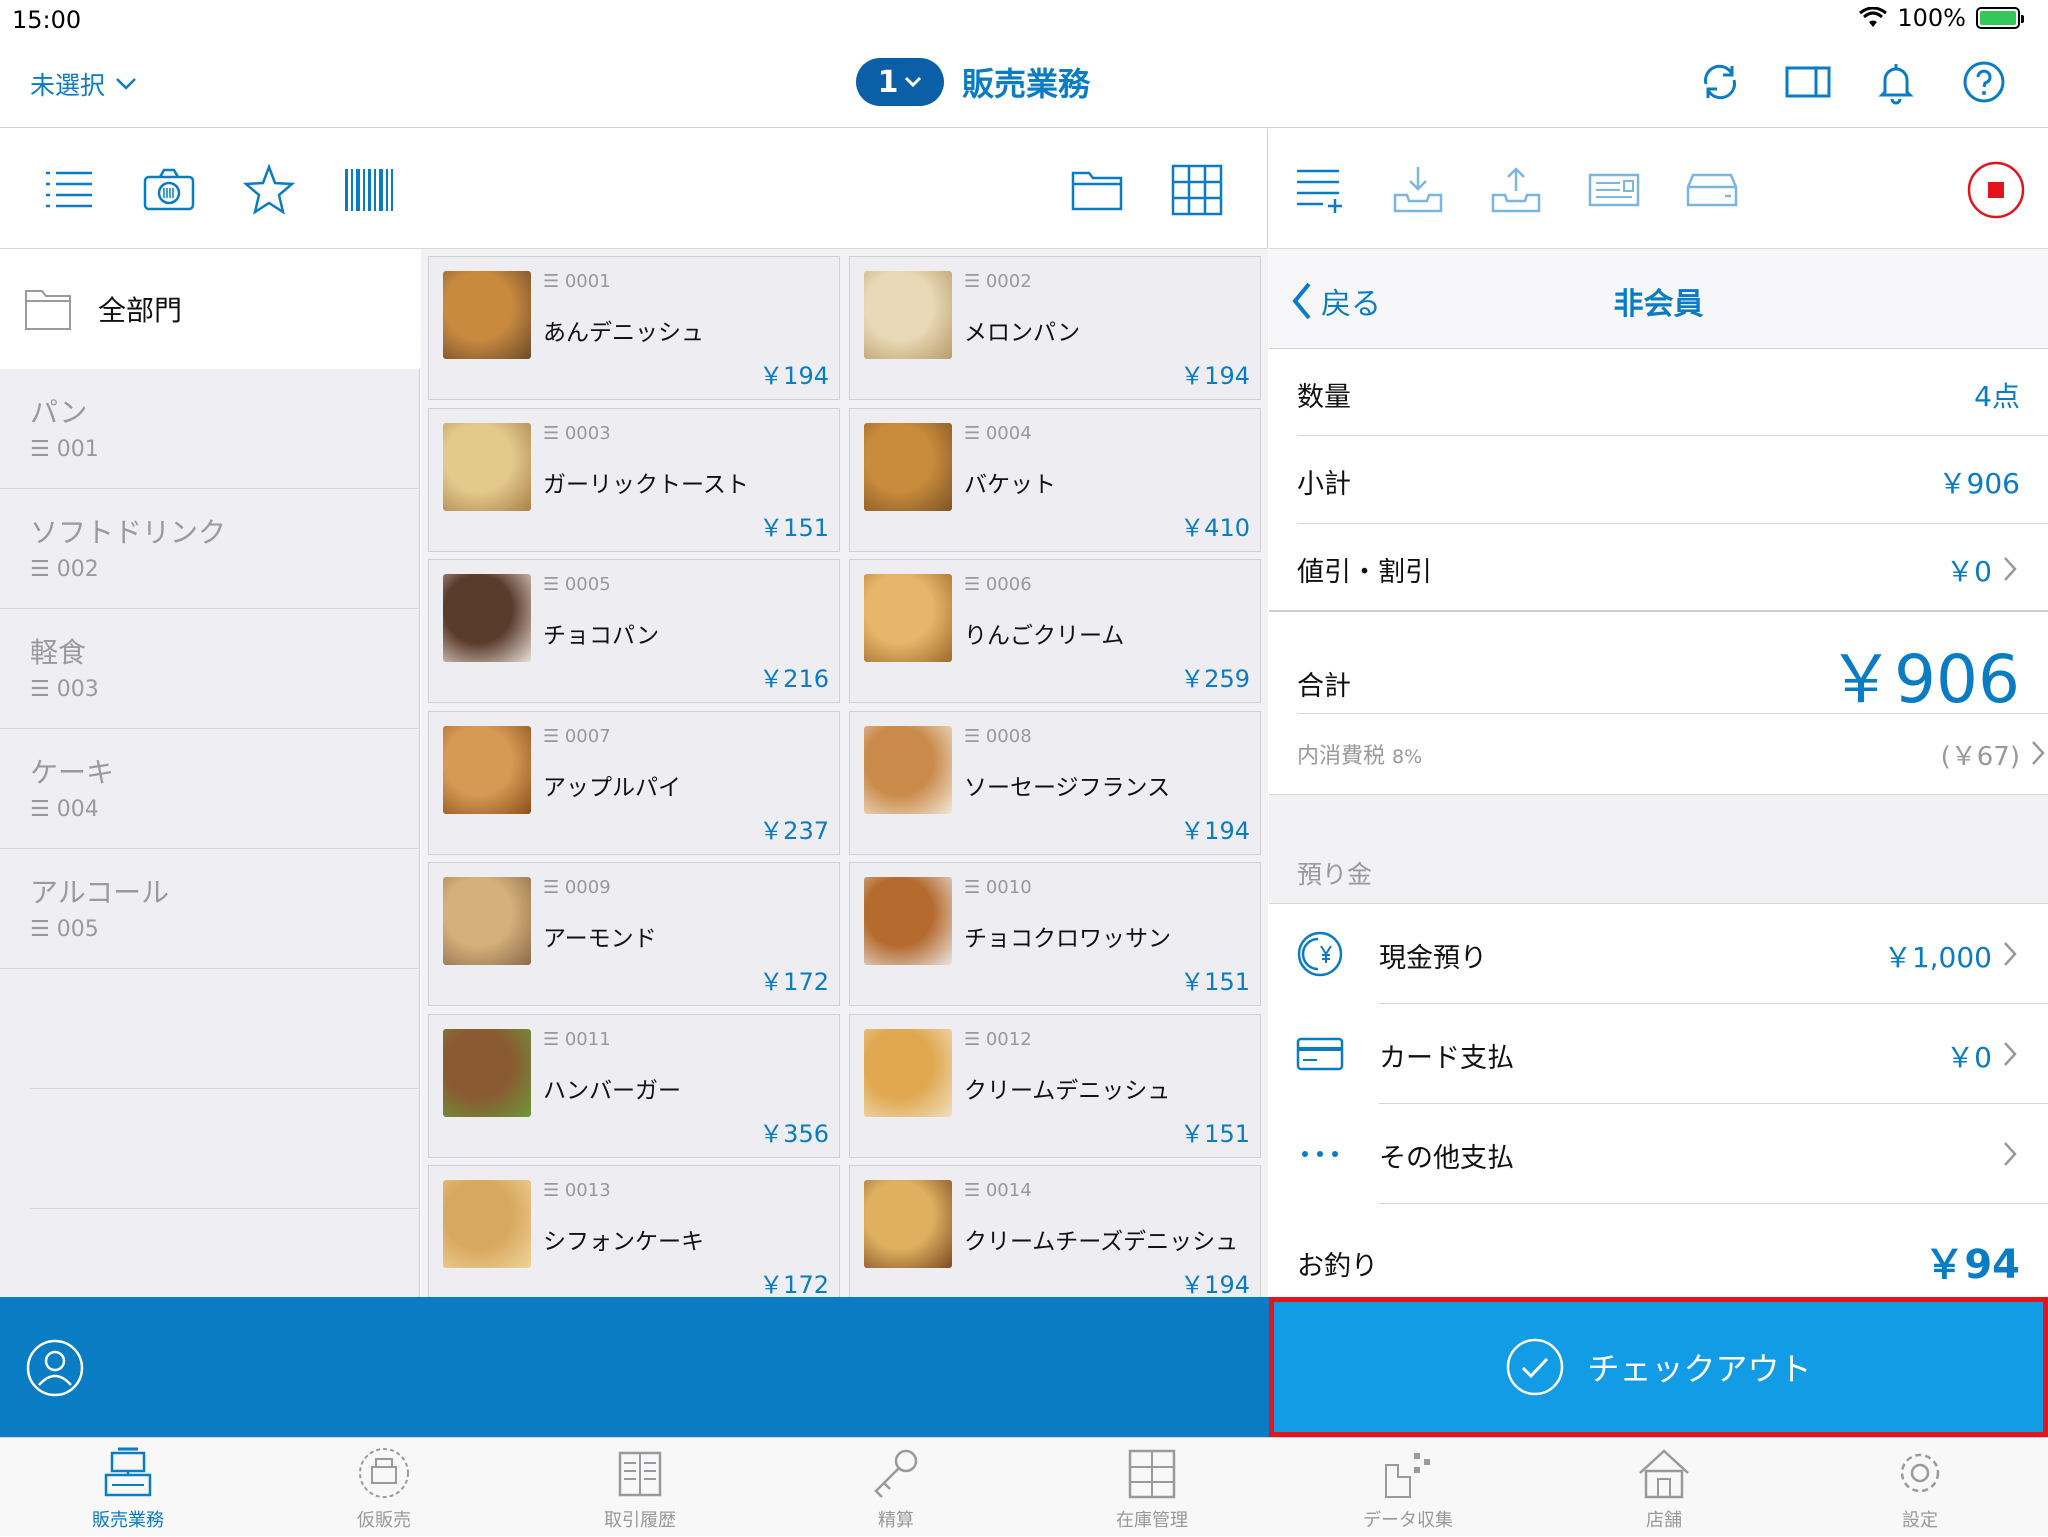 The image size is (2048, 1537). Describe the element at coordinates (210, 549) in the screenshot. I see `category-item: ソフトドリンク ☰ 002` at that location.